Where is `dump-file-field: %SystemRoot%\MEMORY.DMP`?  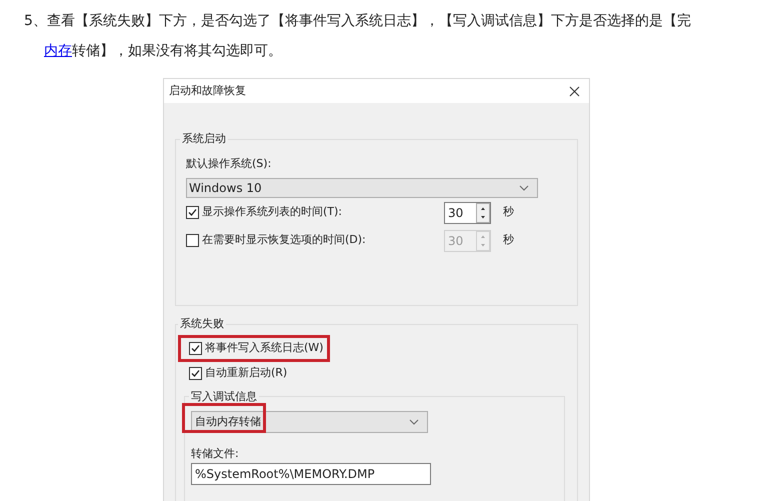 dump-file-field: %SystemRoot%\MEMORY.DMP is located at coordinates (311, 473).